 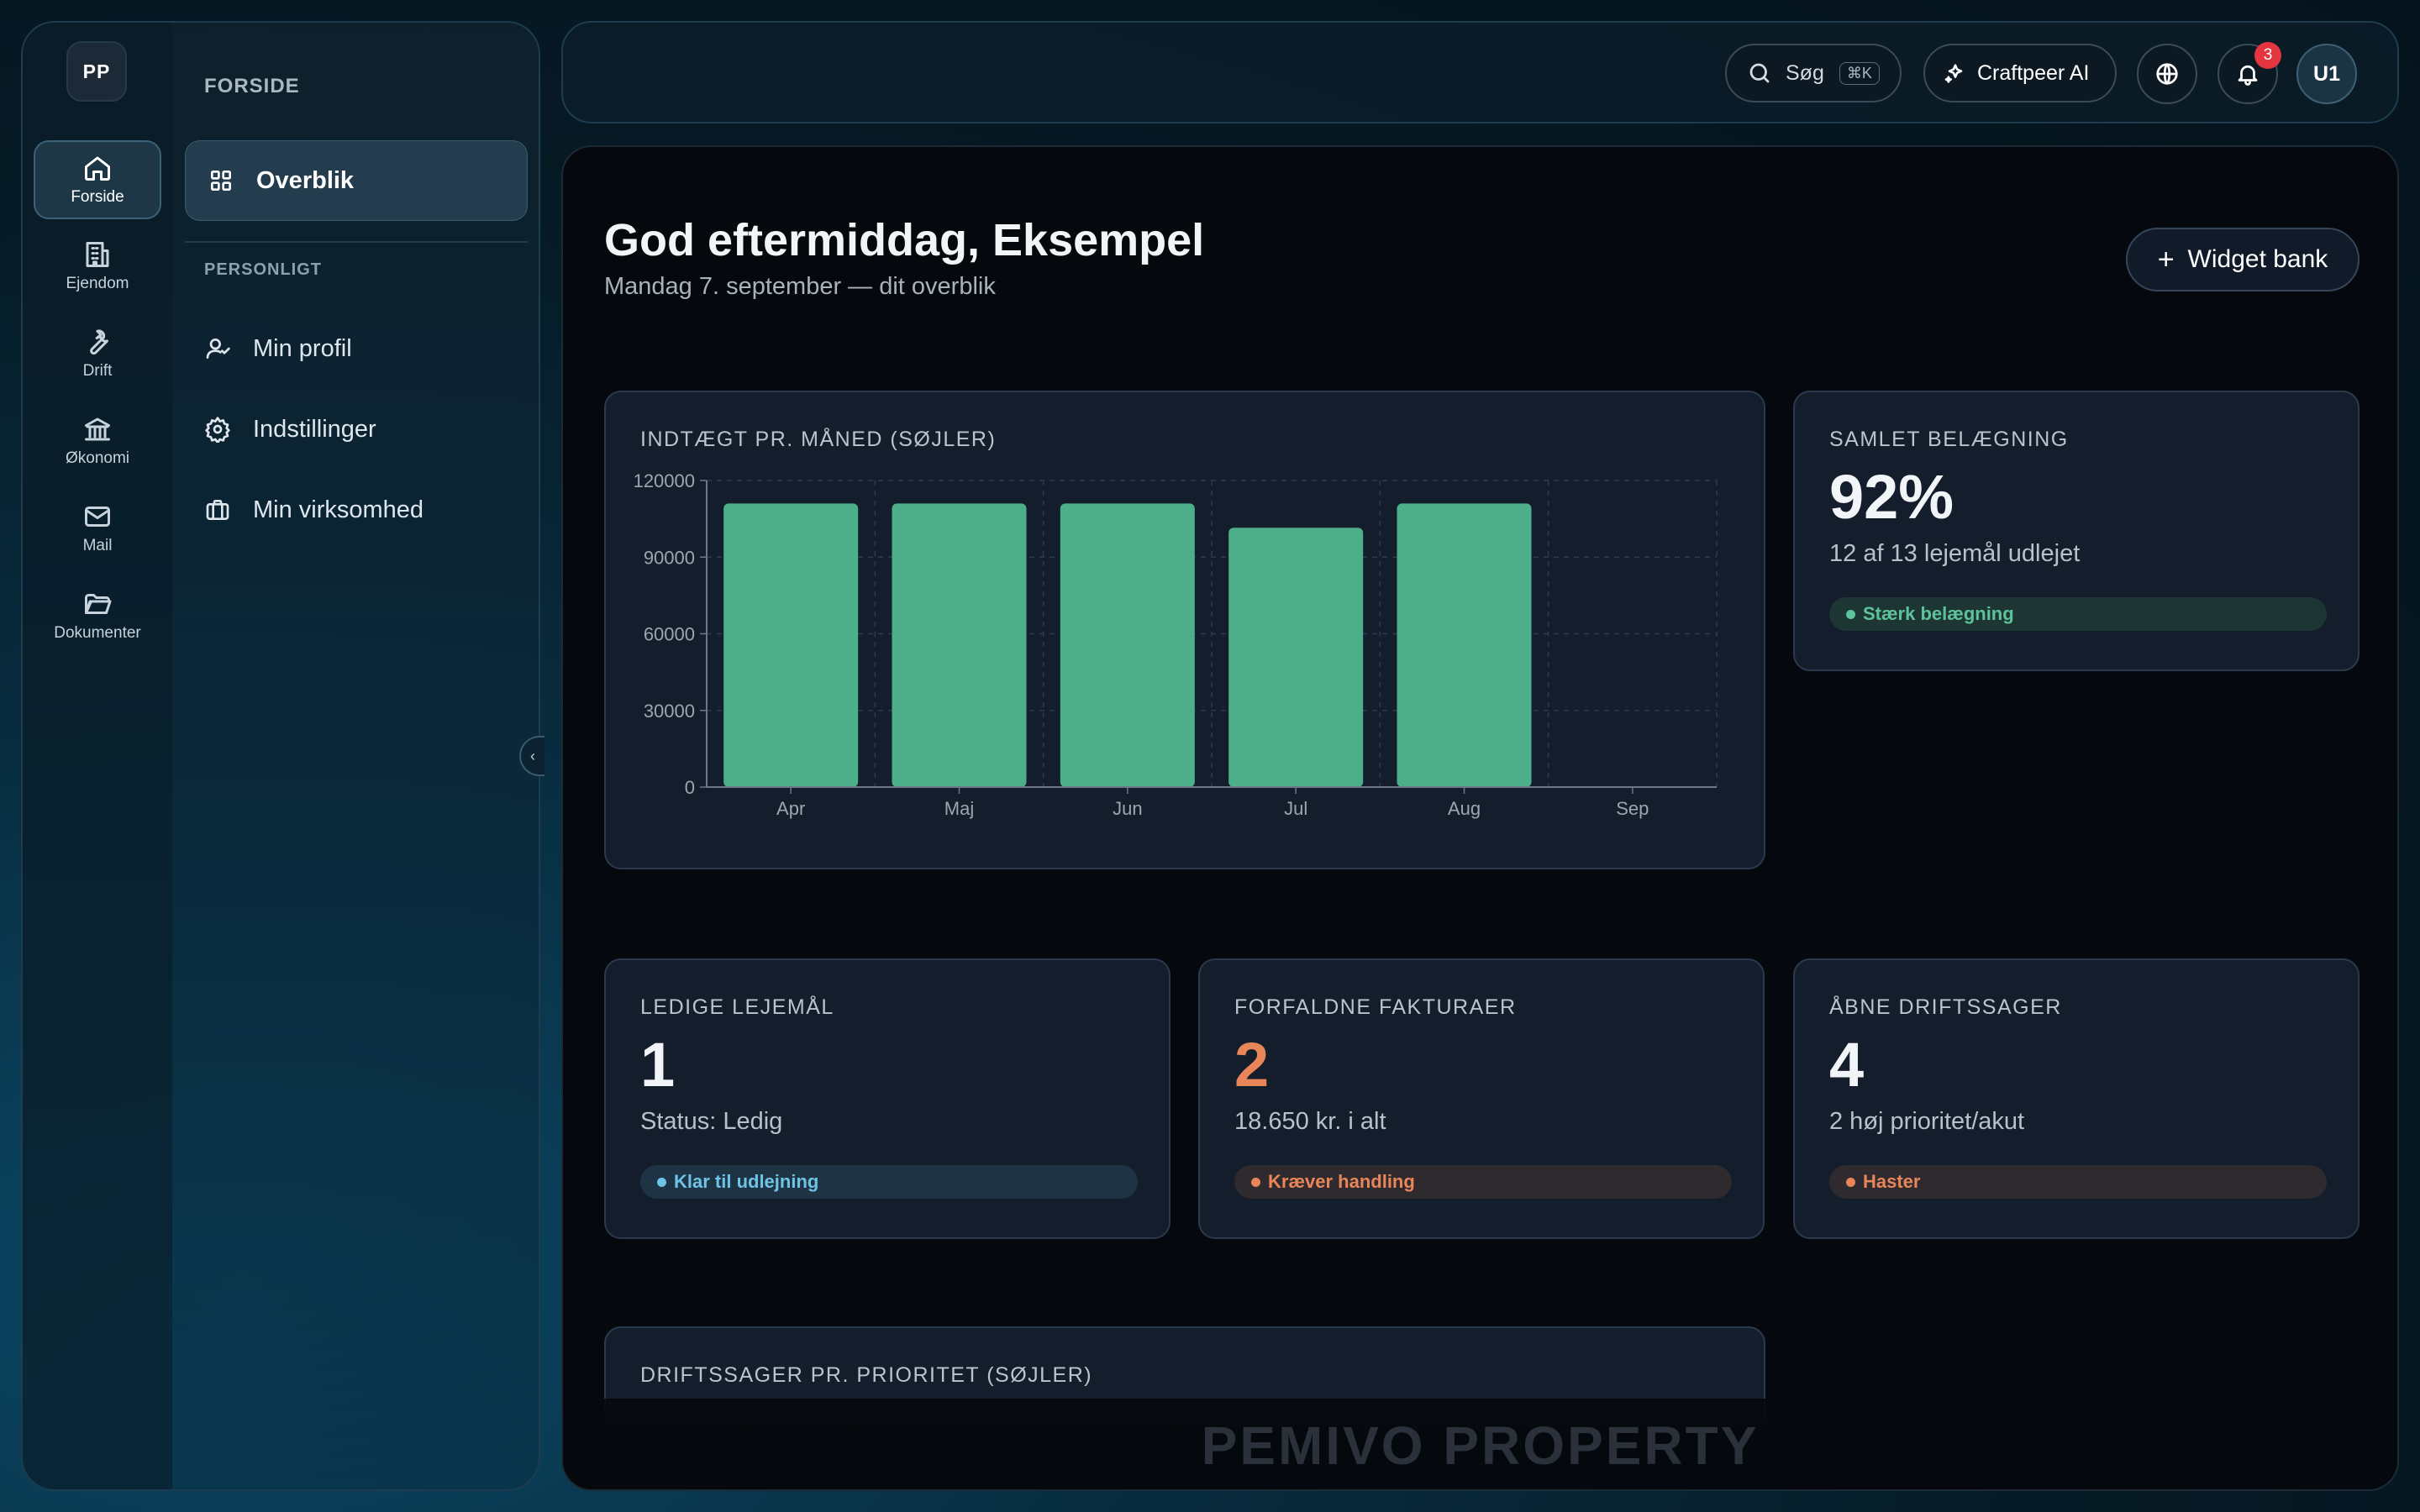 I want to click on nav-item-min-virksomhed: Min virksomhed, so click(x=314, y=510).